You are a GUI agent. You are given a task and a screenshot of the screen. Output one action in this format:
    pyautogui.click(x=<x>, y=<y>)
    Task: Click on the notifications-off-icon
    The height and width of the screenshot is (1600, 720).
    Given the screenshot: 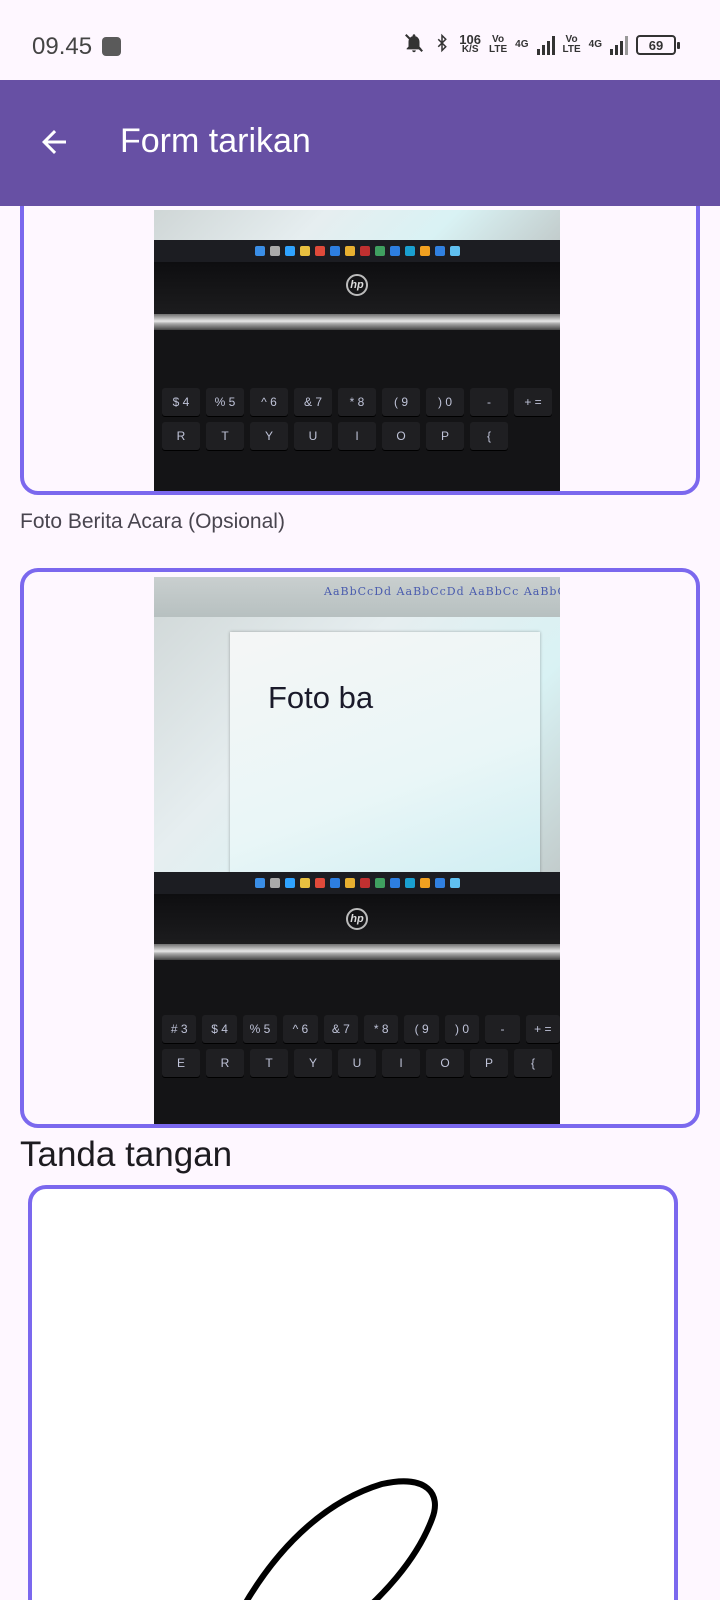 What is the action you would take?
    pyautogui.click(x=414, y=45)
    